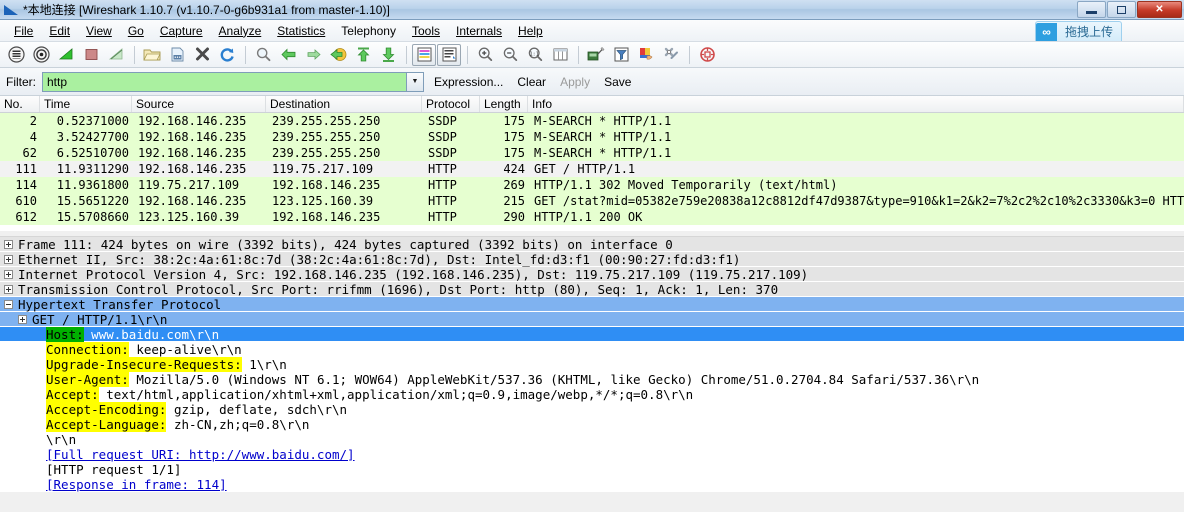 The width and height of the screenshot is (1184, 512). What do you see at coordinates (136, 31) in the screenshot?
I see `menu-go: Go` at bounding box center [136, 31].